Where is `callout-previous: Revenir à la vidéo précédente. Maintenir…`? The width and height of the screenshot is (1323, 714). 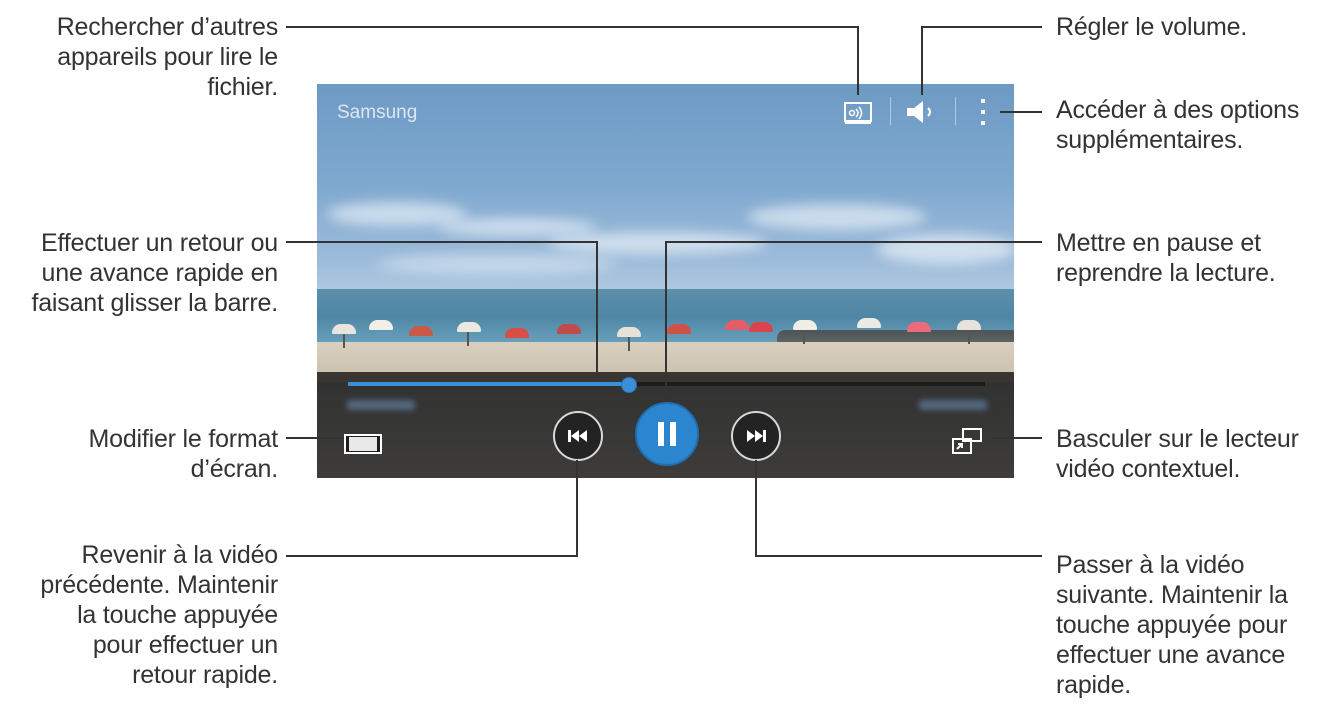 callout-previous: Revenir à la vidéo précédente. Maintenir… is located at coordinates (159, 615).